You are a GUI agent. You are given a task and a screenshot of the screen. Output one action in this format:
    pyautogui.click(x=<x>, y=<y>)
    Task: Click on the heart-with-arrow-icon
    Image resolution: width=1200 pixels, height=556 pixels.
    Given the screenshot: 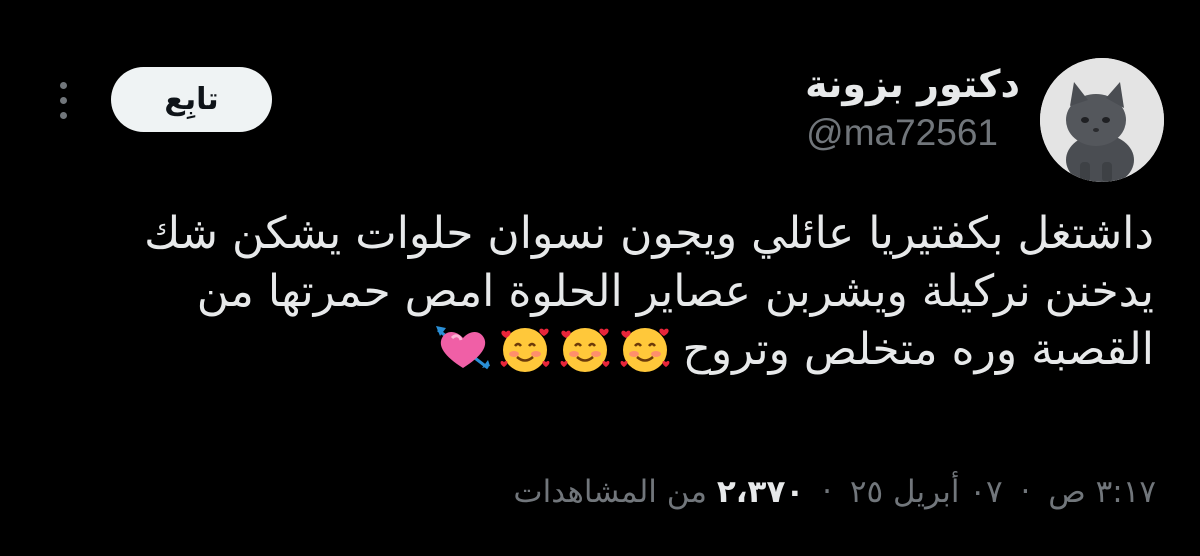 What is the action you would take?
    pyautogui.click(x=463, y=348)
    